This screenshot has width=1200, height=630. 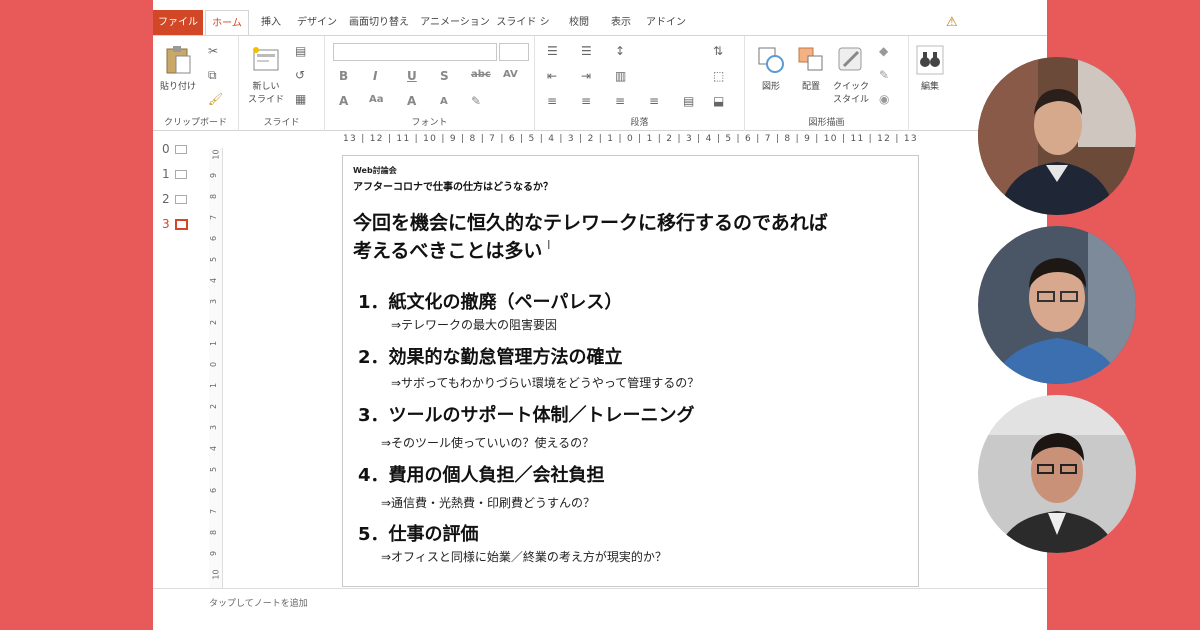 I want to click on tab-addins: アドイン, so click(x=666, y=22).